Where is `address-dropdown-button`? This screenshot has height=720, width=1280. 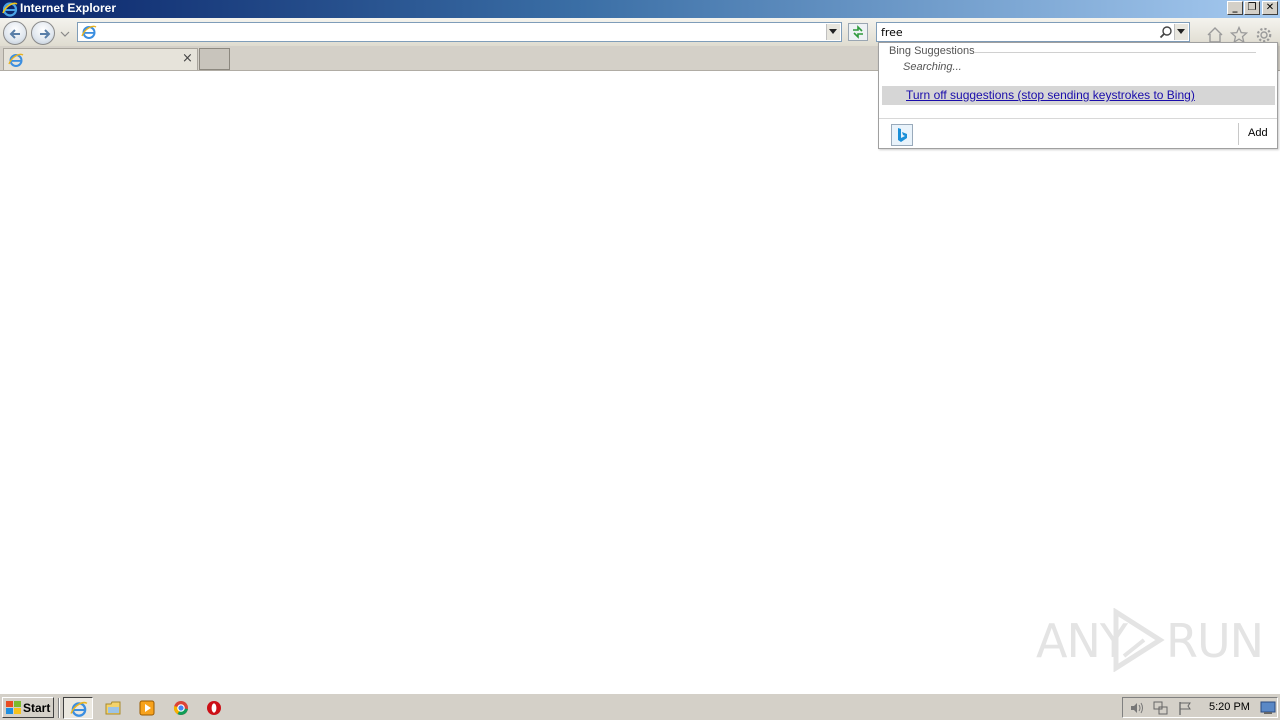 address-dropdown-button is located at coordinates (833, 32).